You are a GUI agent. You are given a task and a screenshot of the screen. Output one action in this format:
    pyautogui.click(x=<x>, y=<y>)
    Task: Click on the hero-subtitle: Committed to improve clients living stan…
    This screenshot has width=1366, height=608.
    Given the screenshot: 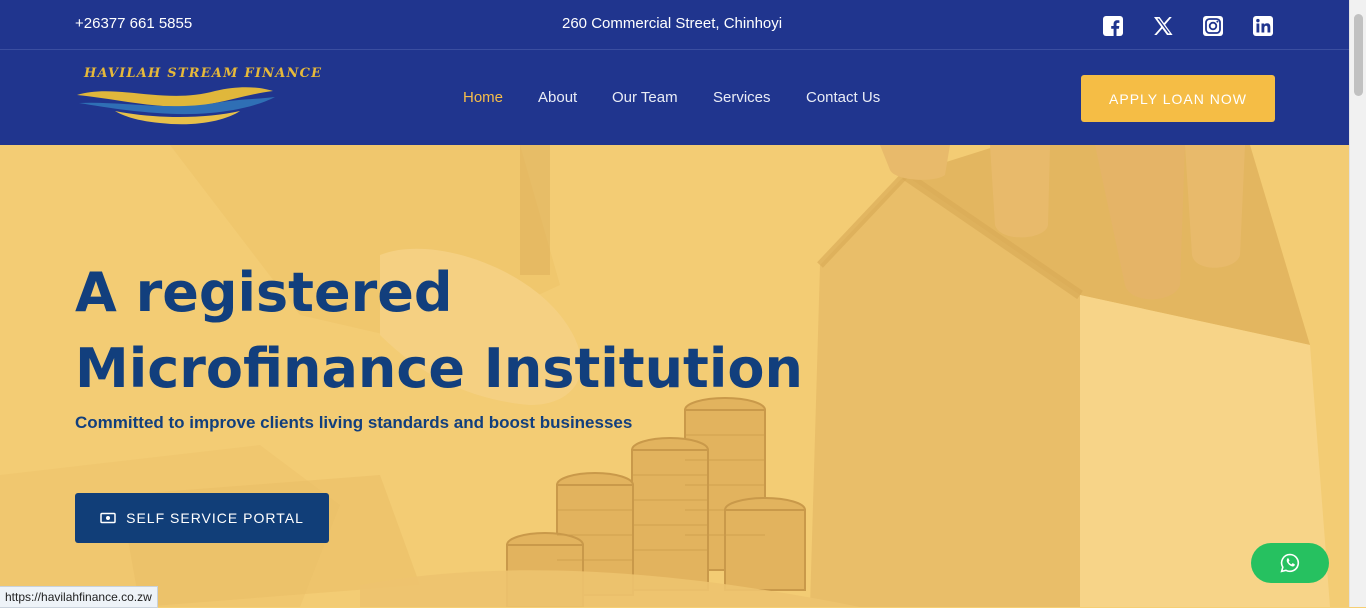 What is the action you would take?
    pyautogui.click(x=354, y=422)
    